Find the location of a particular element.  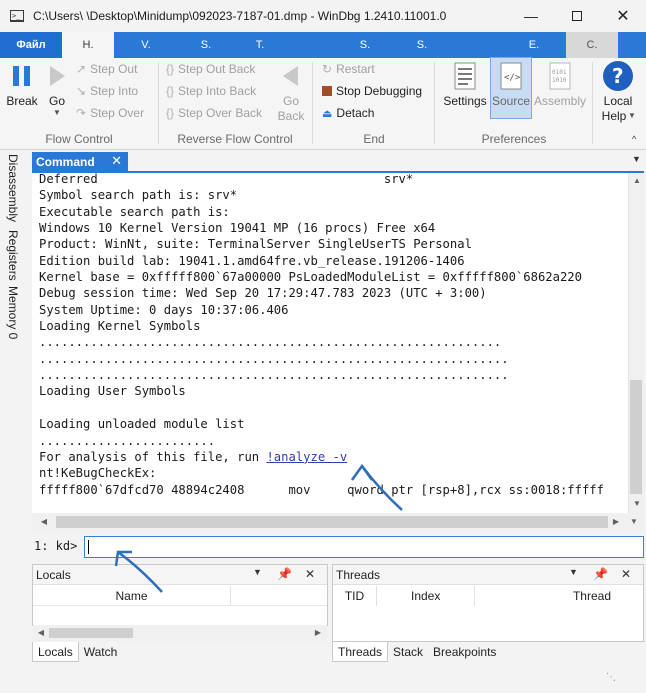

tab-timelines: T. is located at coordinates (260, 45).